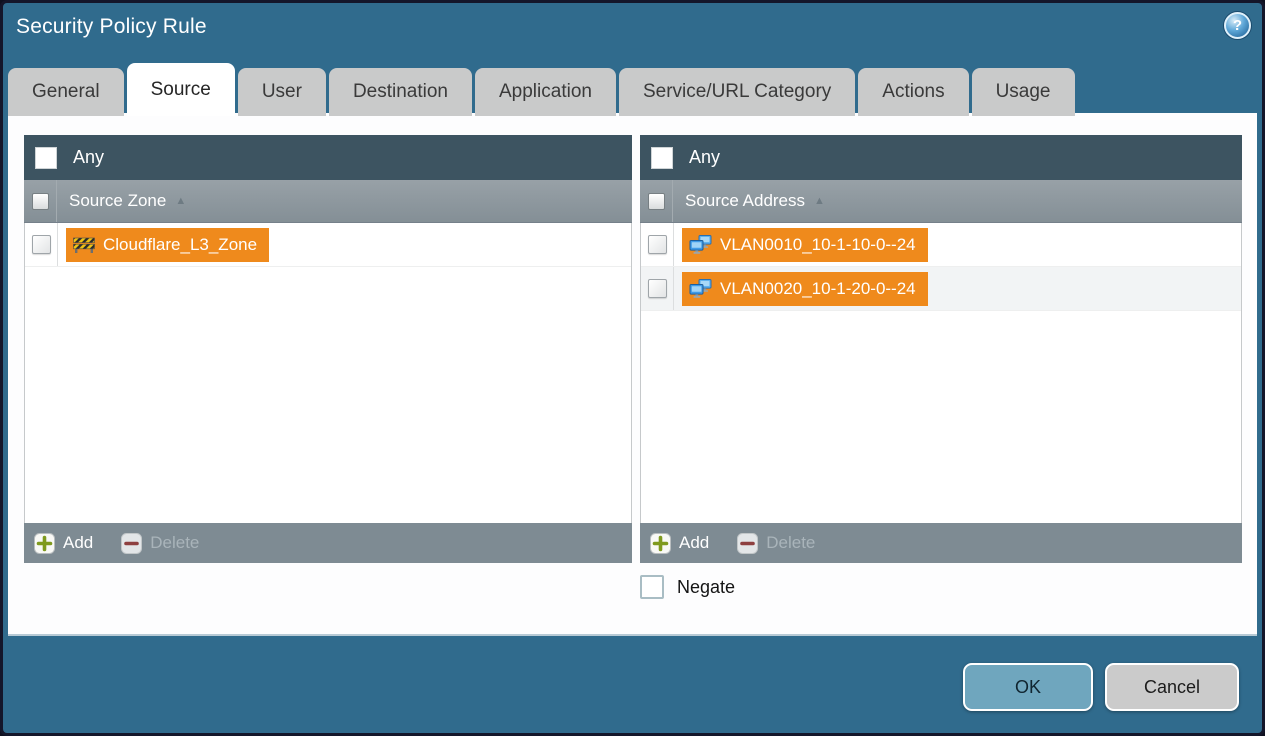 The image size is (1265, 736). I want to click on tab-service-url-category: Service/URL Category, so click(737, 92).